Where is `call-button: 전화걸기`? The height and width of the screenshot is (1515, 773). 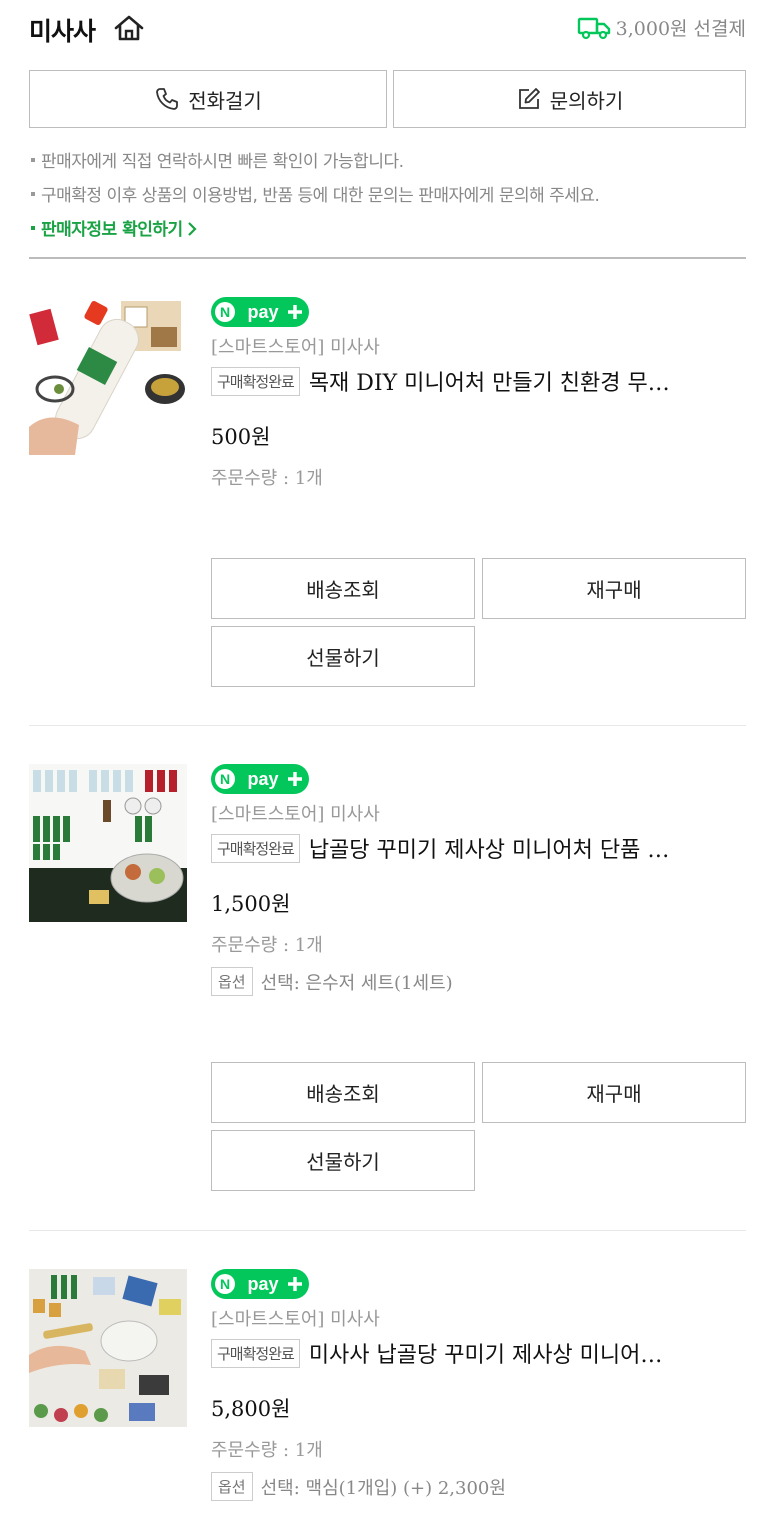 call-button: 전화걸기 is located at coordinates (208, 99).